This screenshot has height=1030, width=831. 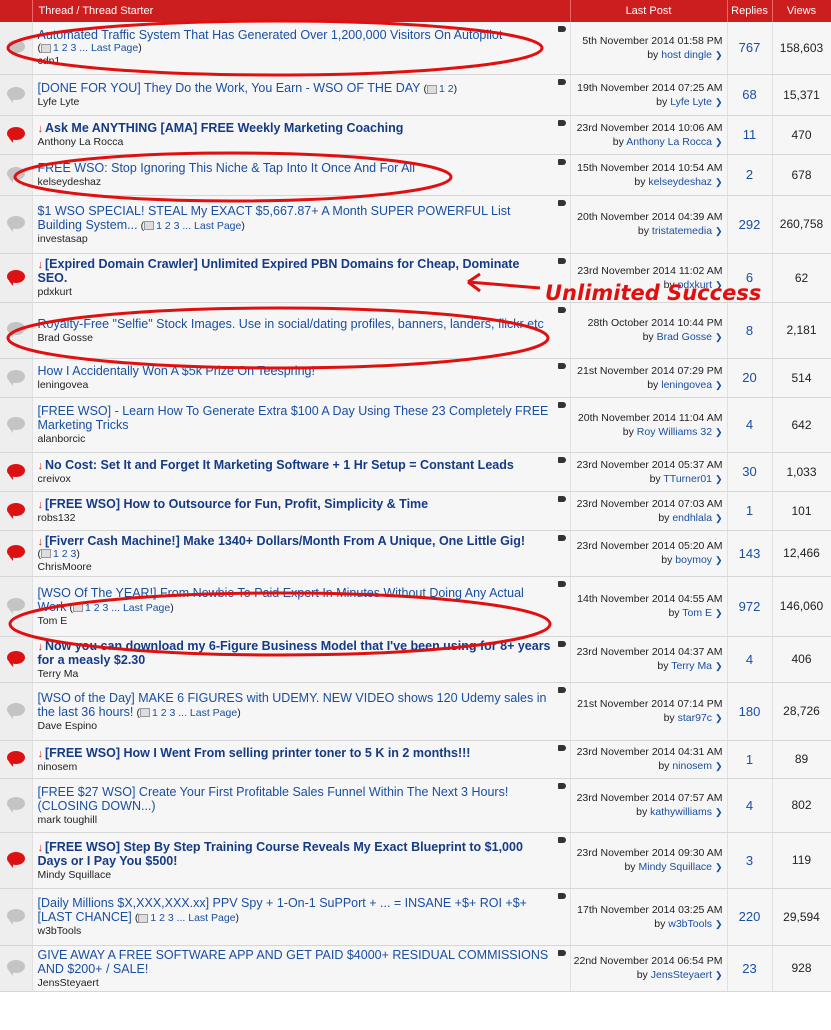 I want to click on thread-starter: mark toughill, so click(x=295, y=820).